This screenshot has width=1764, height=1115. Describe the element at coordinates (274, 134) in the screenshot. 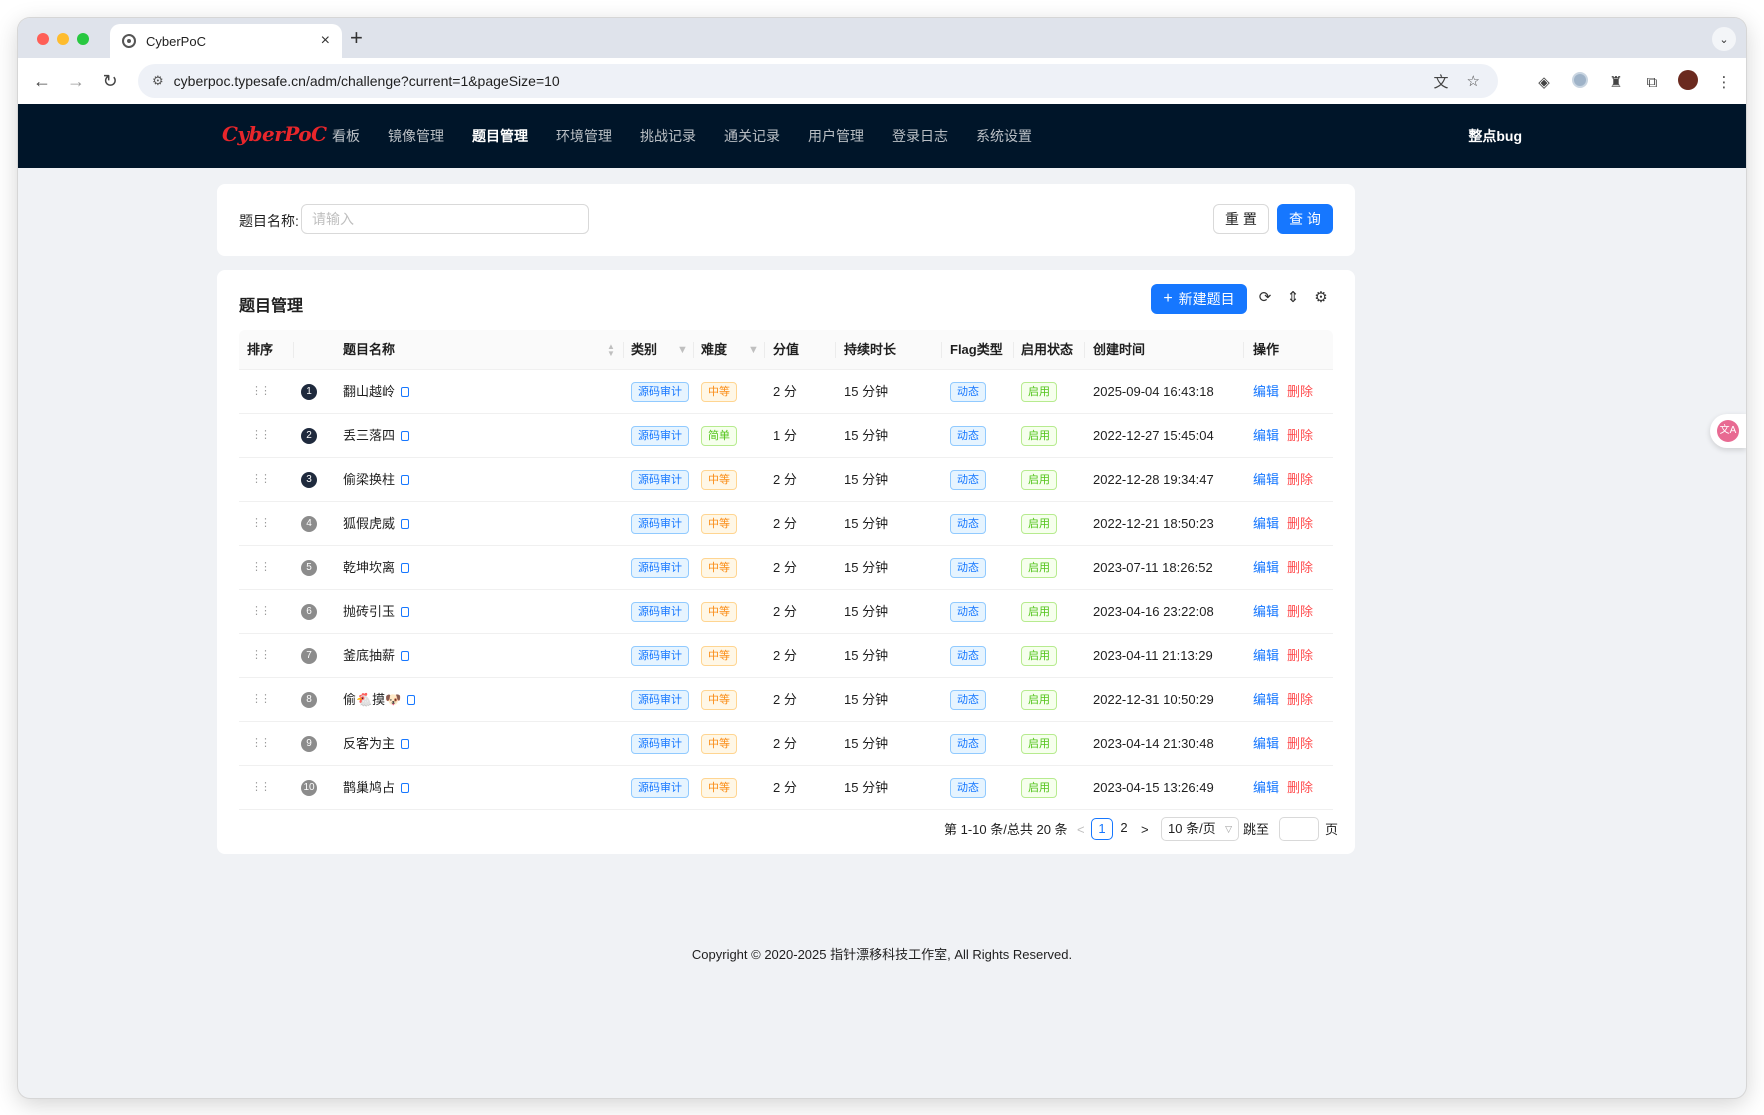

I see `logo: CyberPoC` at that location.